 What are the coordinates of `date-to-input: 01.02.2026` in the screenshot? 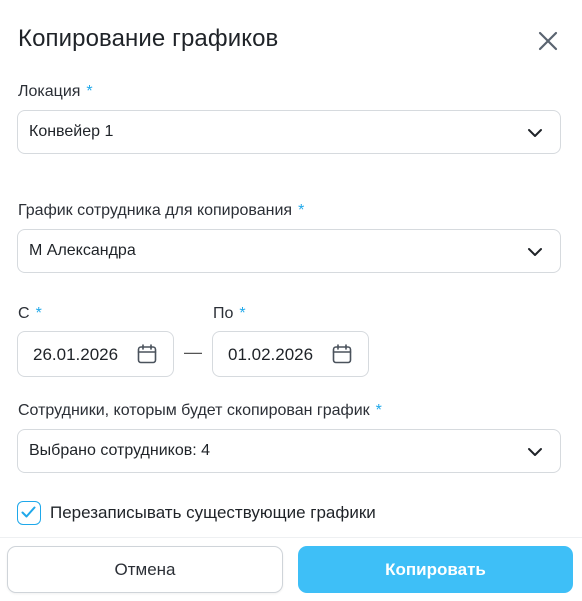 It's located at (290, 354).